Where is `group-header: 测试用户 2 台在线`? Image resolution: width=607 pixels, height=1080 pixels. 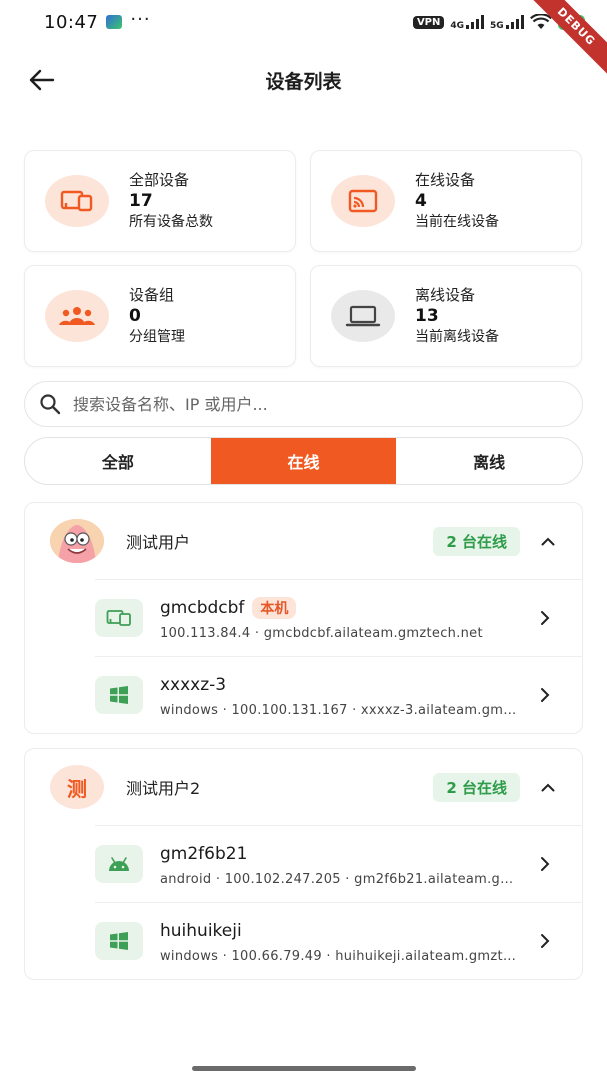
group-header: 测试用户 2 台在线 is located at coordinates (303, 541).